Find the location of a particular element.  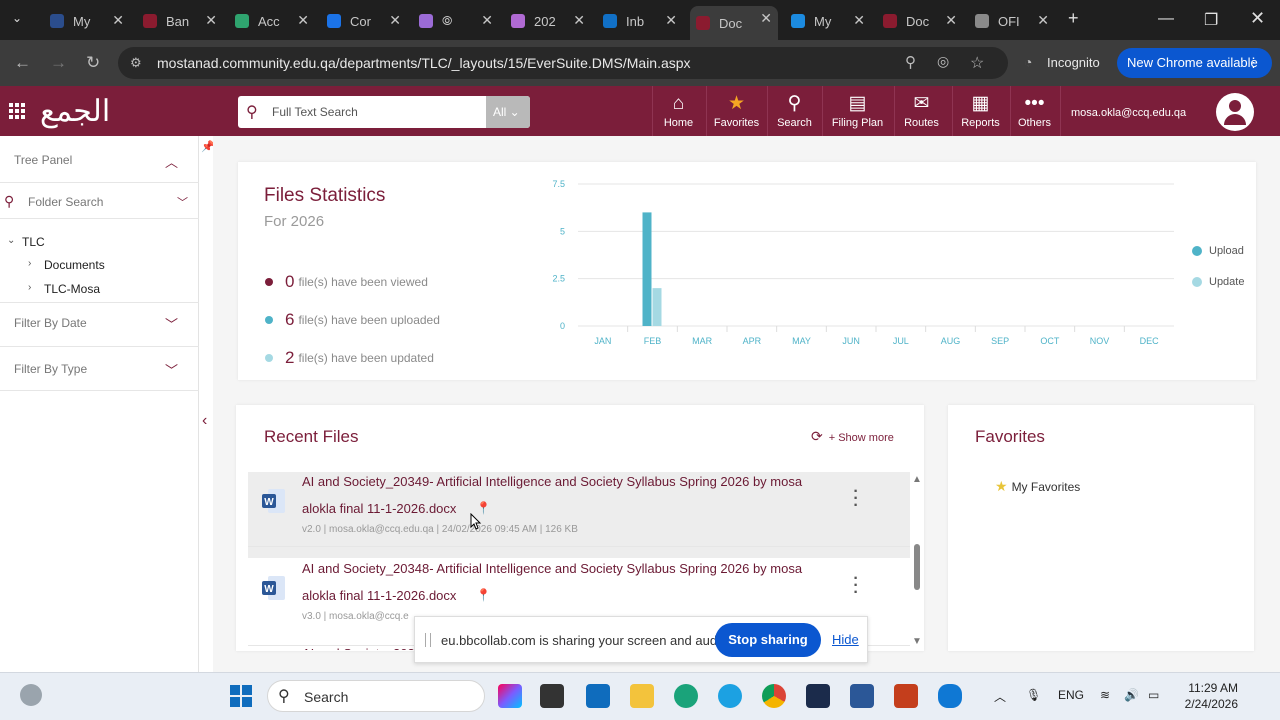

forward-icon: → is located at coordinates (58, 63).